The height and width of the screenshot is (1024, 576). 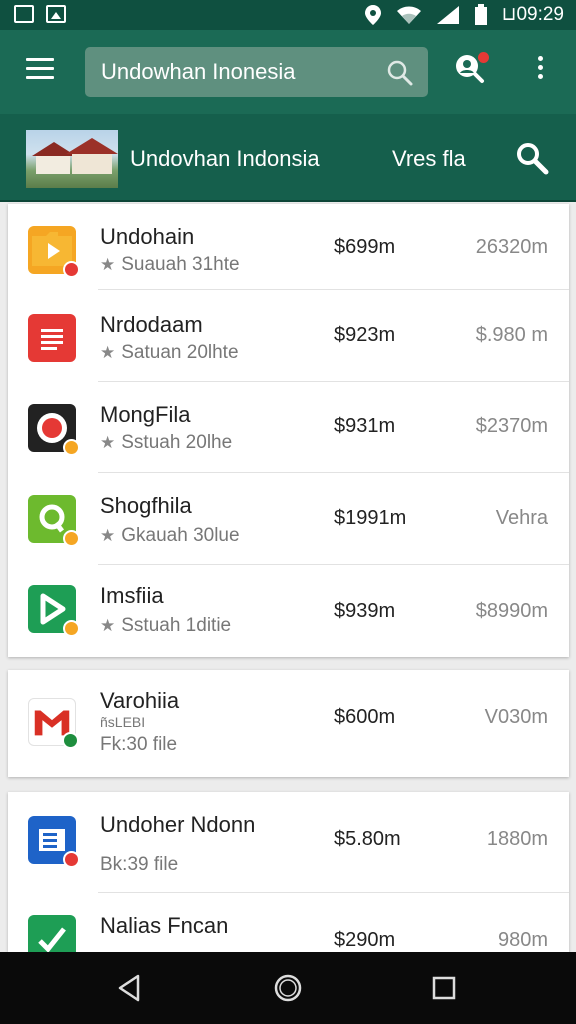 I want to click on item-title: Imsfiia, so click(x=132, y=595).